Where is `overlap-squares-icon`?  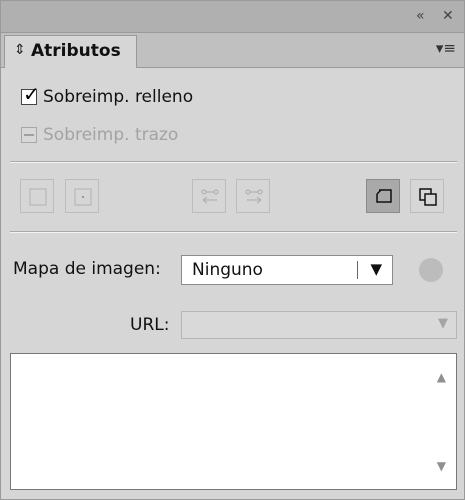
overlap-squares-icon is located at coordinates (428, 197).